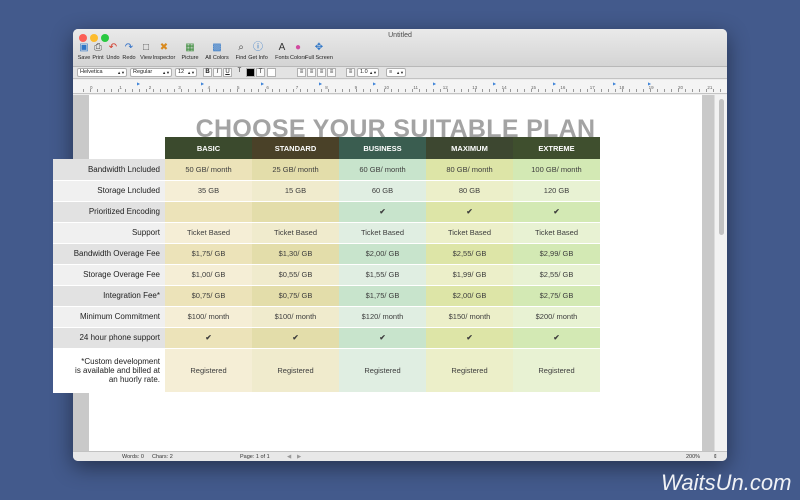  Describe the element at coordinates (295, 275) in the screenshot. I see `table-cell: $0,55/ GB` at that location.